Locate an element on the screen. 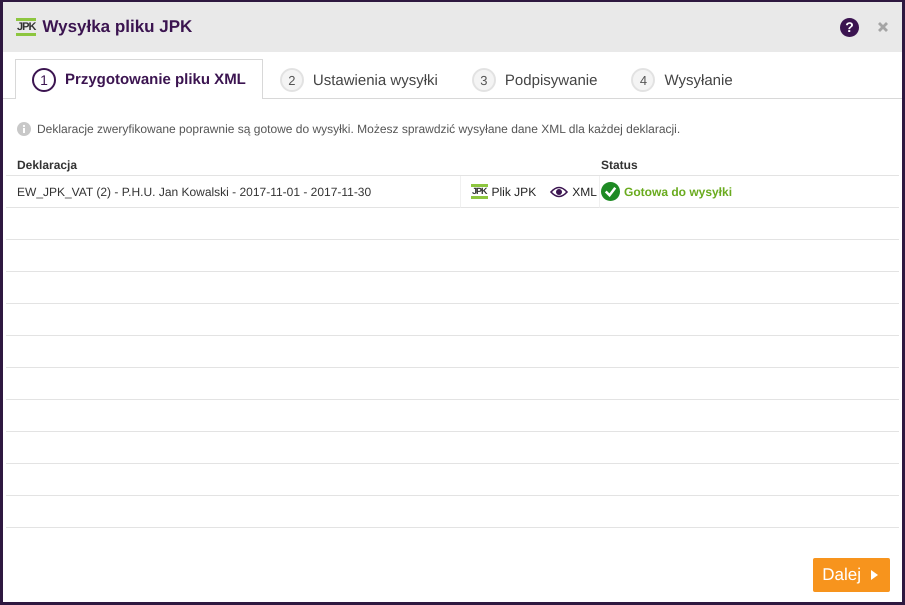 The height and width of the screenshot is (605, 905). step-number: 3 is located at coordinates (484, 80).